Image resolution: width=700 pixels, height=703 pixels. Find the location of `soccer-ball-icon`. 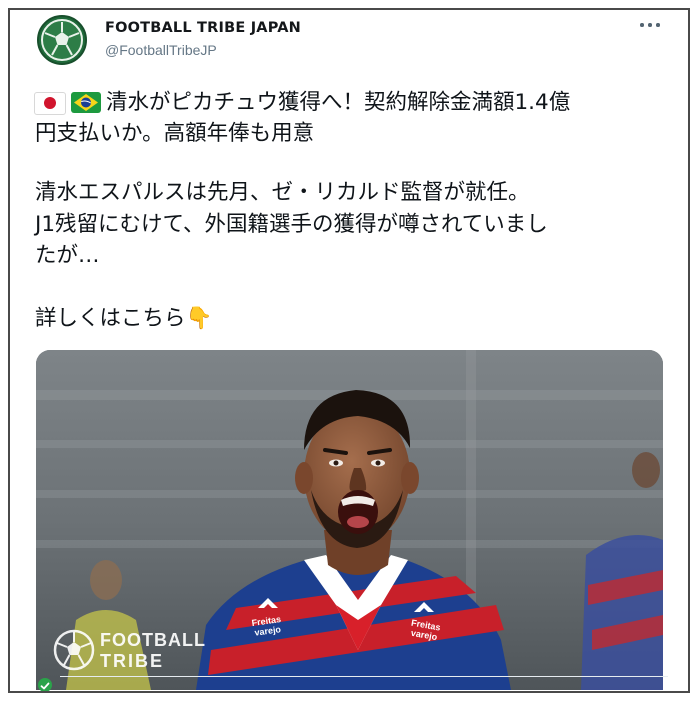

soccer-ball-icon is located at coordinates (62, 40).